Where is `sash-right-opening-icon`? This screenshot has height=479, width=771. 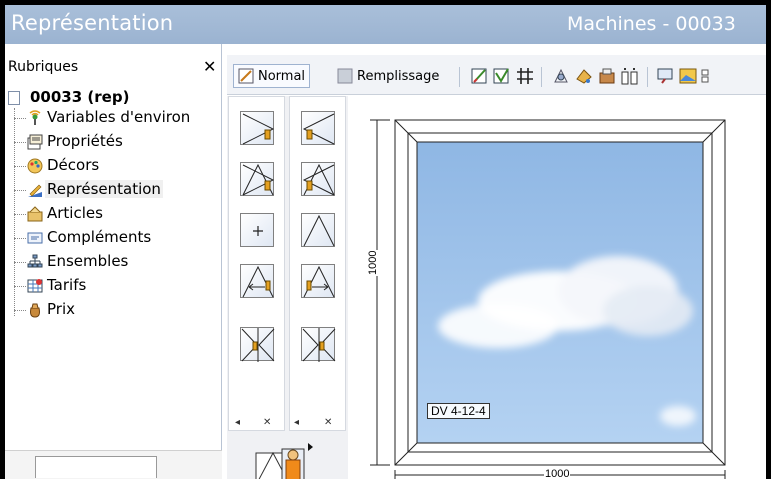
sash-right-opening-icon is located at coordinates (258, 129).